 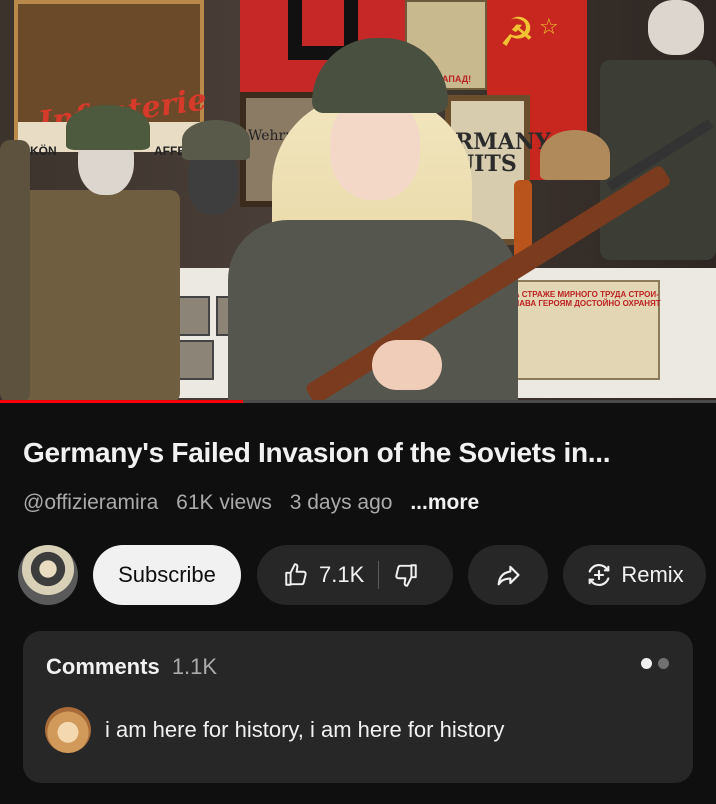 I want to click on poster-small-text: KÖN, so click(x=43, y=151).